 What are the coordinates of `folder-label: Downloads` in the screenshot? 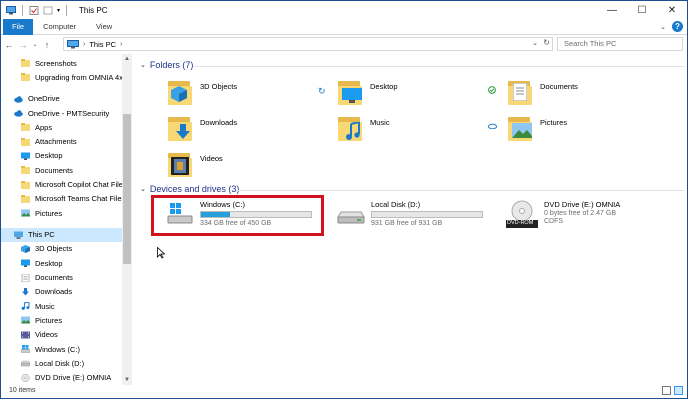 It's located at (219, 122).